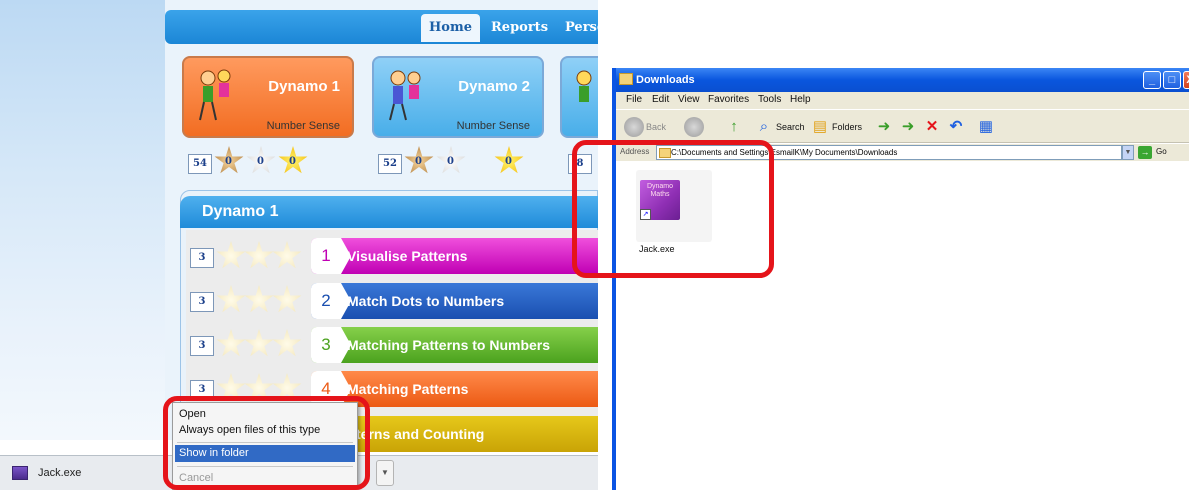 This screenshot has width=1189, height=490. Describe the element at coordinates (20, 473) in the screenshot. I see `exe-file-icon` at that location.